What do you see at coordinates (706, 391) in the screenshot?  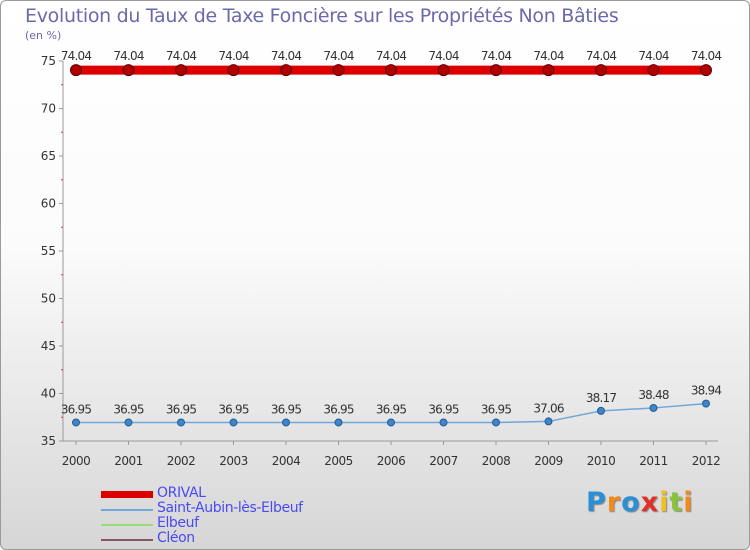 I see `data-label: 38.94` at bounding box center [706, 391].